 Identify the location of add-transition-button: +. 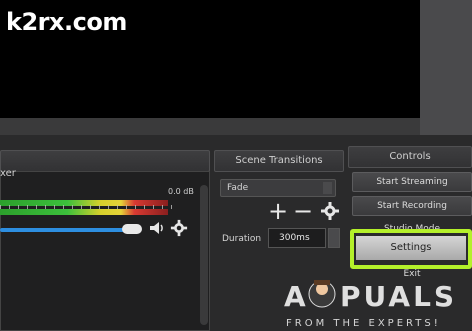
(278, 211).